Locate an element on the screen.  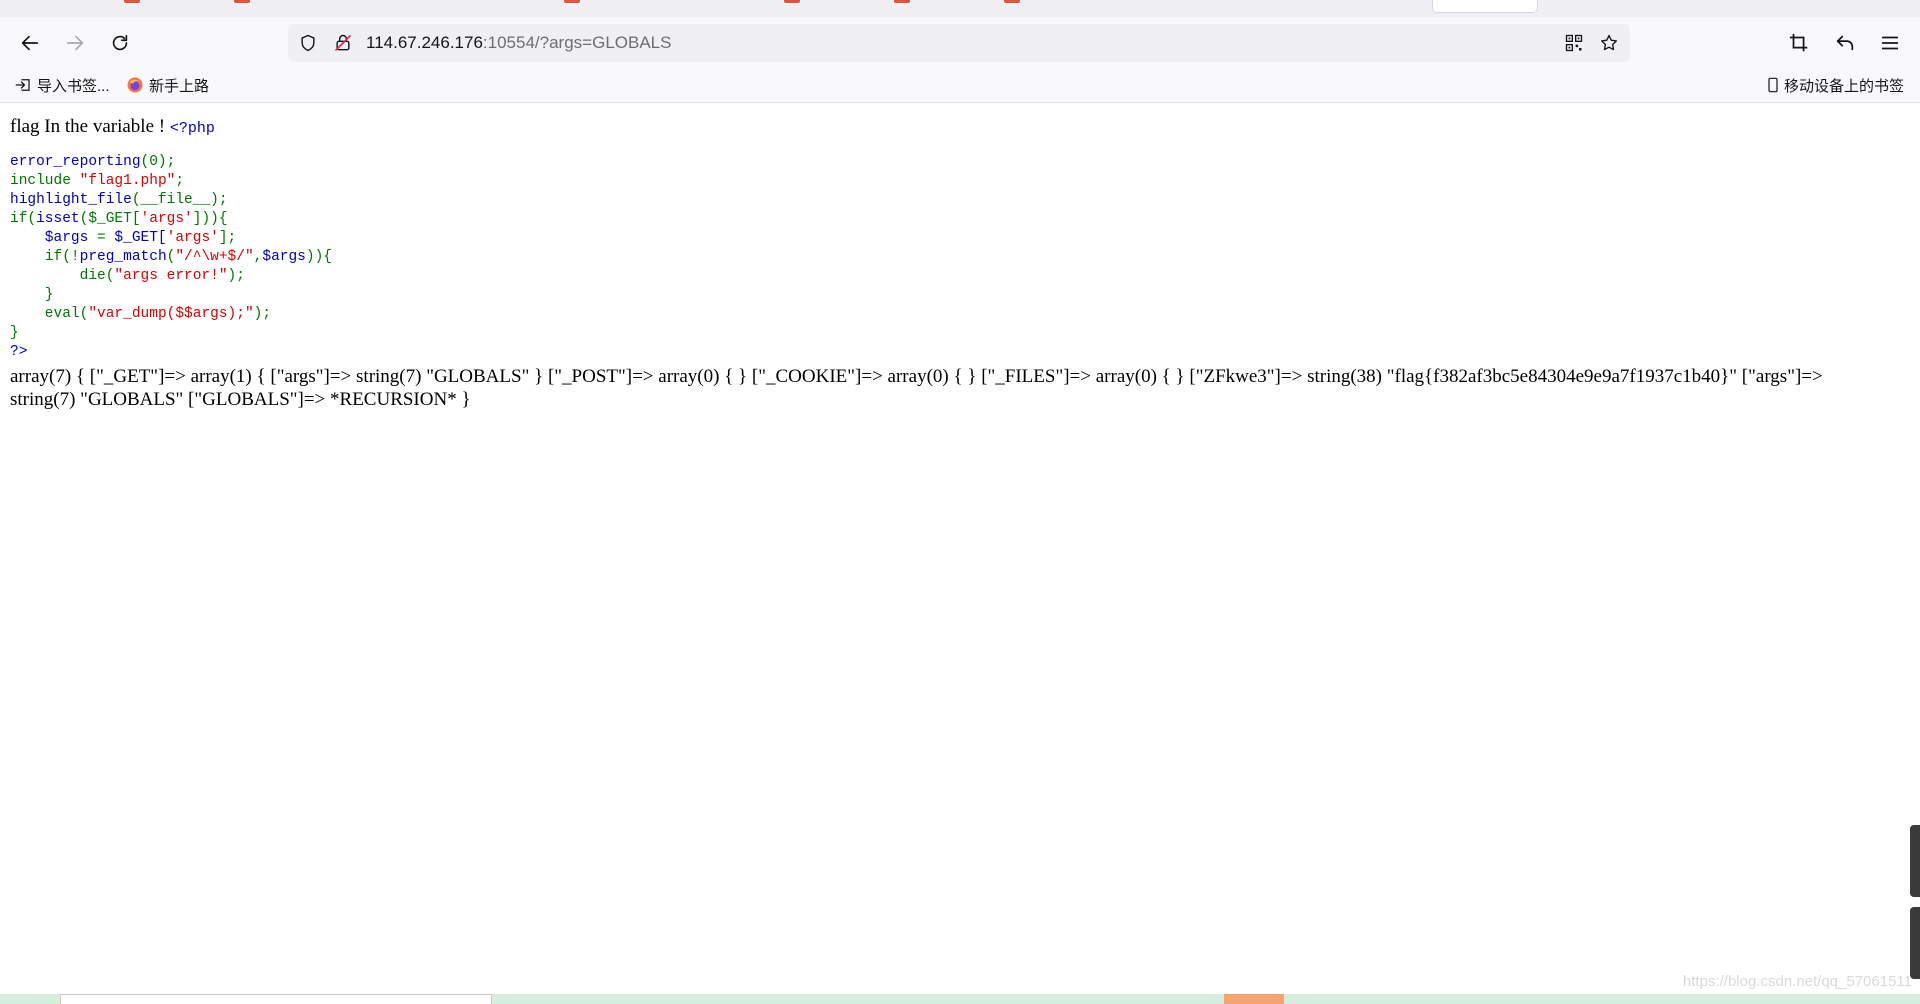
taskbar-window is located at coordinates (276, 999).